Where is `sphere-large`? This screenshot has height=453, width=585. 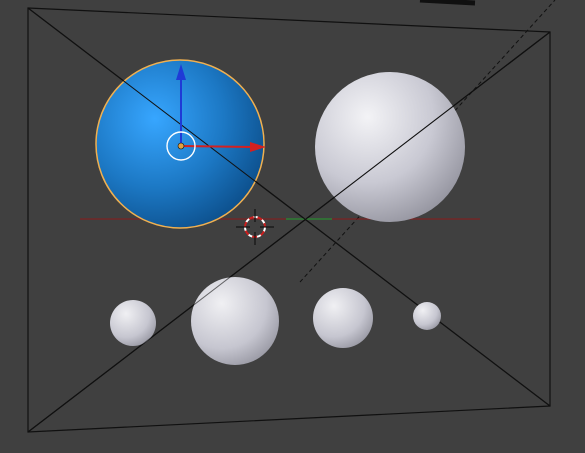 sphere-large is located at coordinates (390, 147).